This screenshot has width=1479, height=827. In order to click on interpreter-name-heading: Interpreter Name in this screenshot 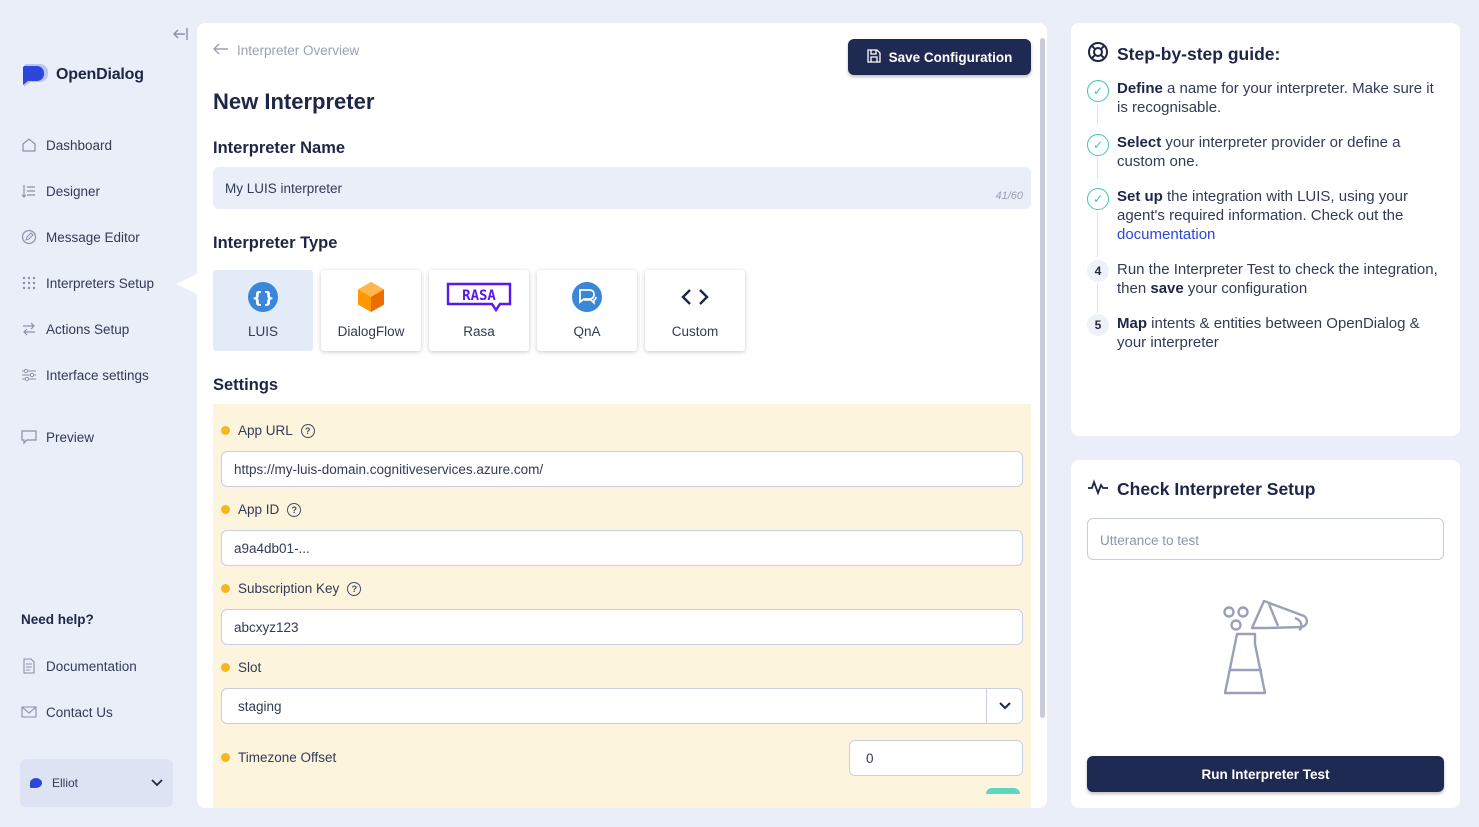, I will do `click(279, 148)`.